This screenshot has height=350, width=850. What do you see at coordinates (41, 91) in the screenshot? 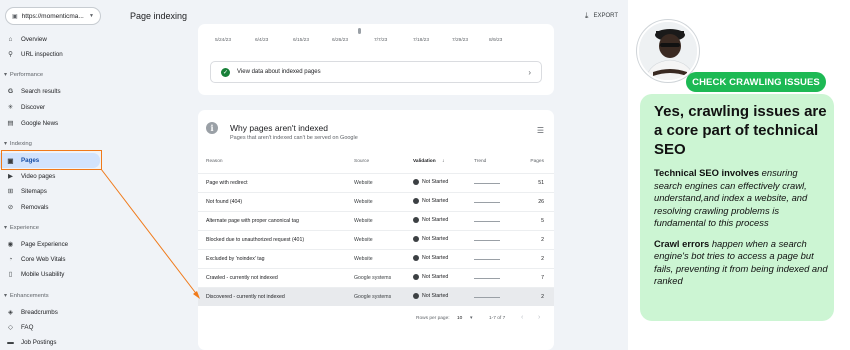
I see `sidebar-item-label: Search results` at bounding box center [41, 91].